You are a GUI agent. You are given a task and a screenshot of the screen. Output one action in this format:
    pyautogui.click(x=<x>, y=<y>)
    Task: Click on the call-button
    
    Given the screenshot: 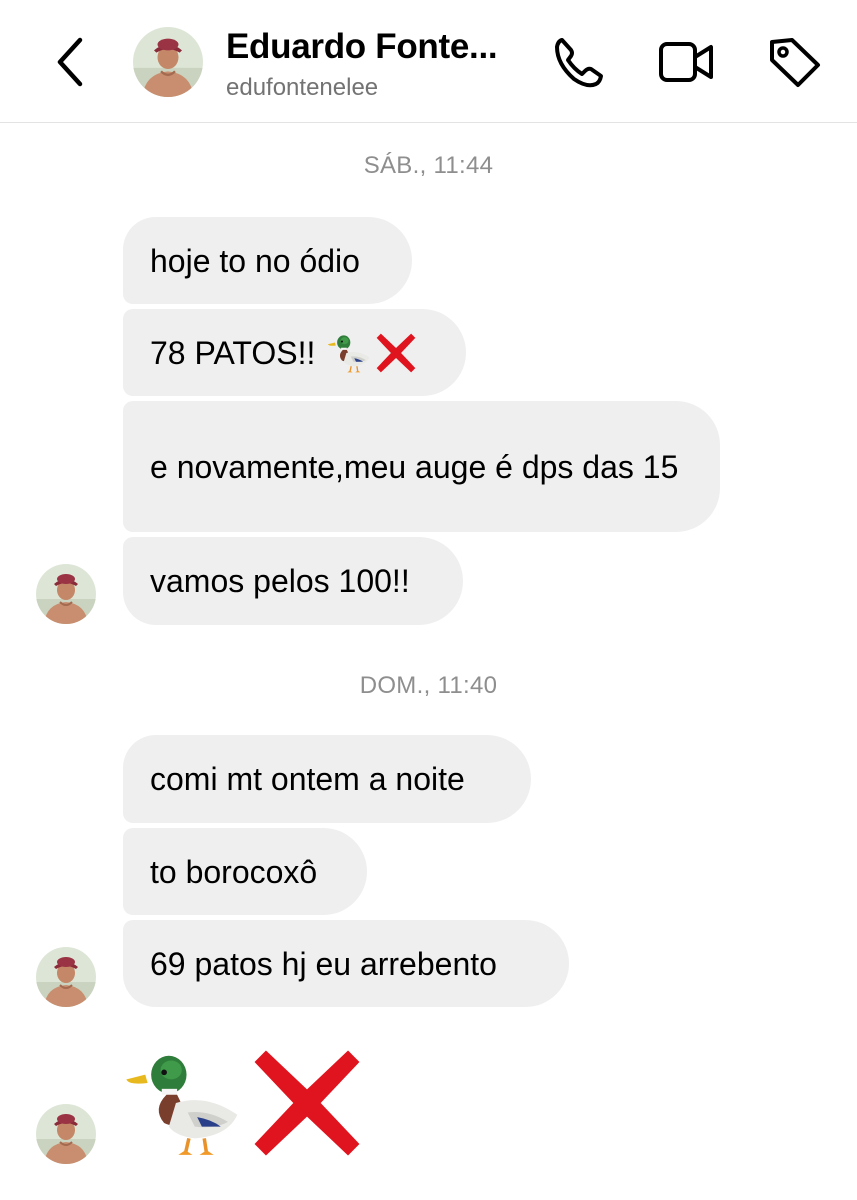 What is the action you would take?
    pyautogui.click(x=578, y=62)
    